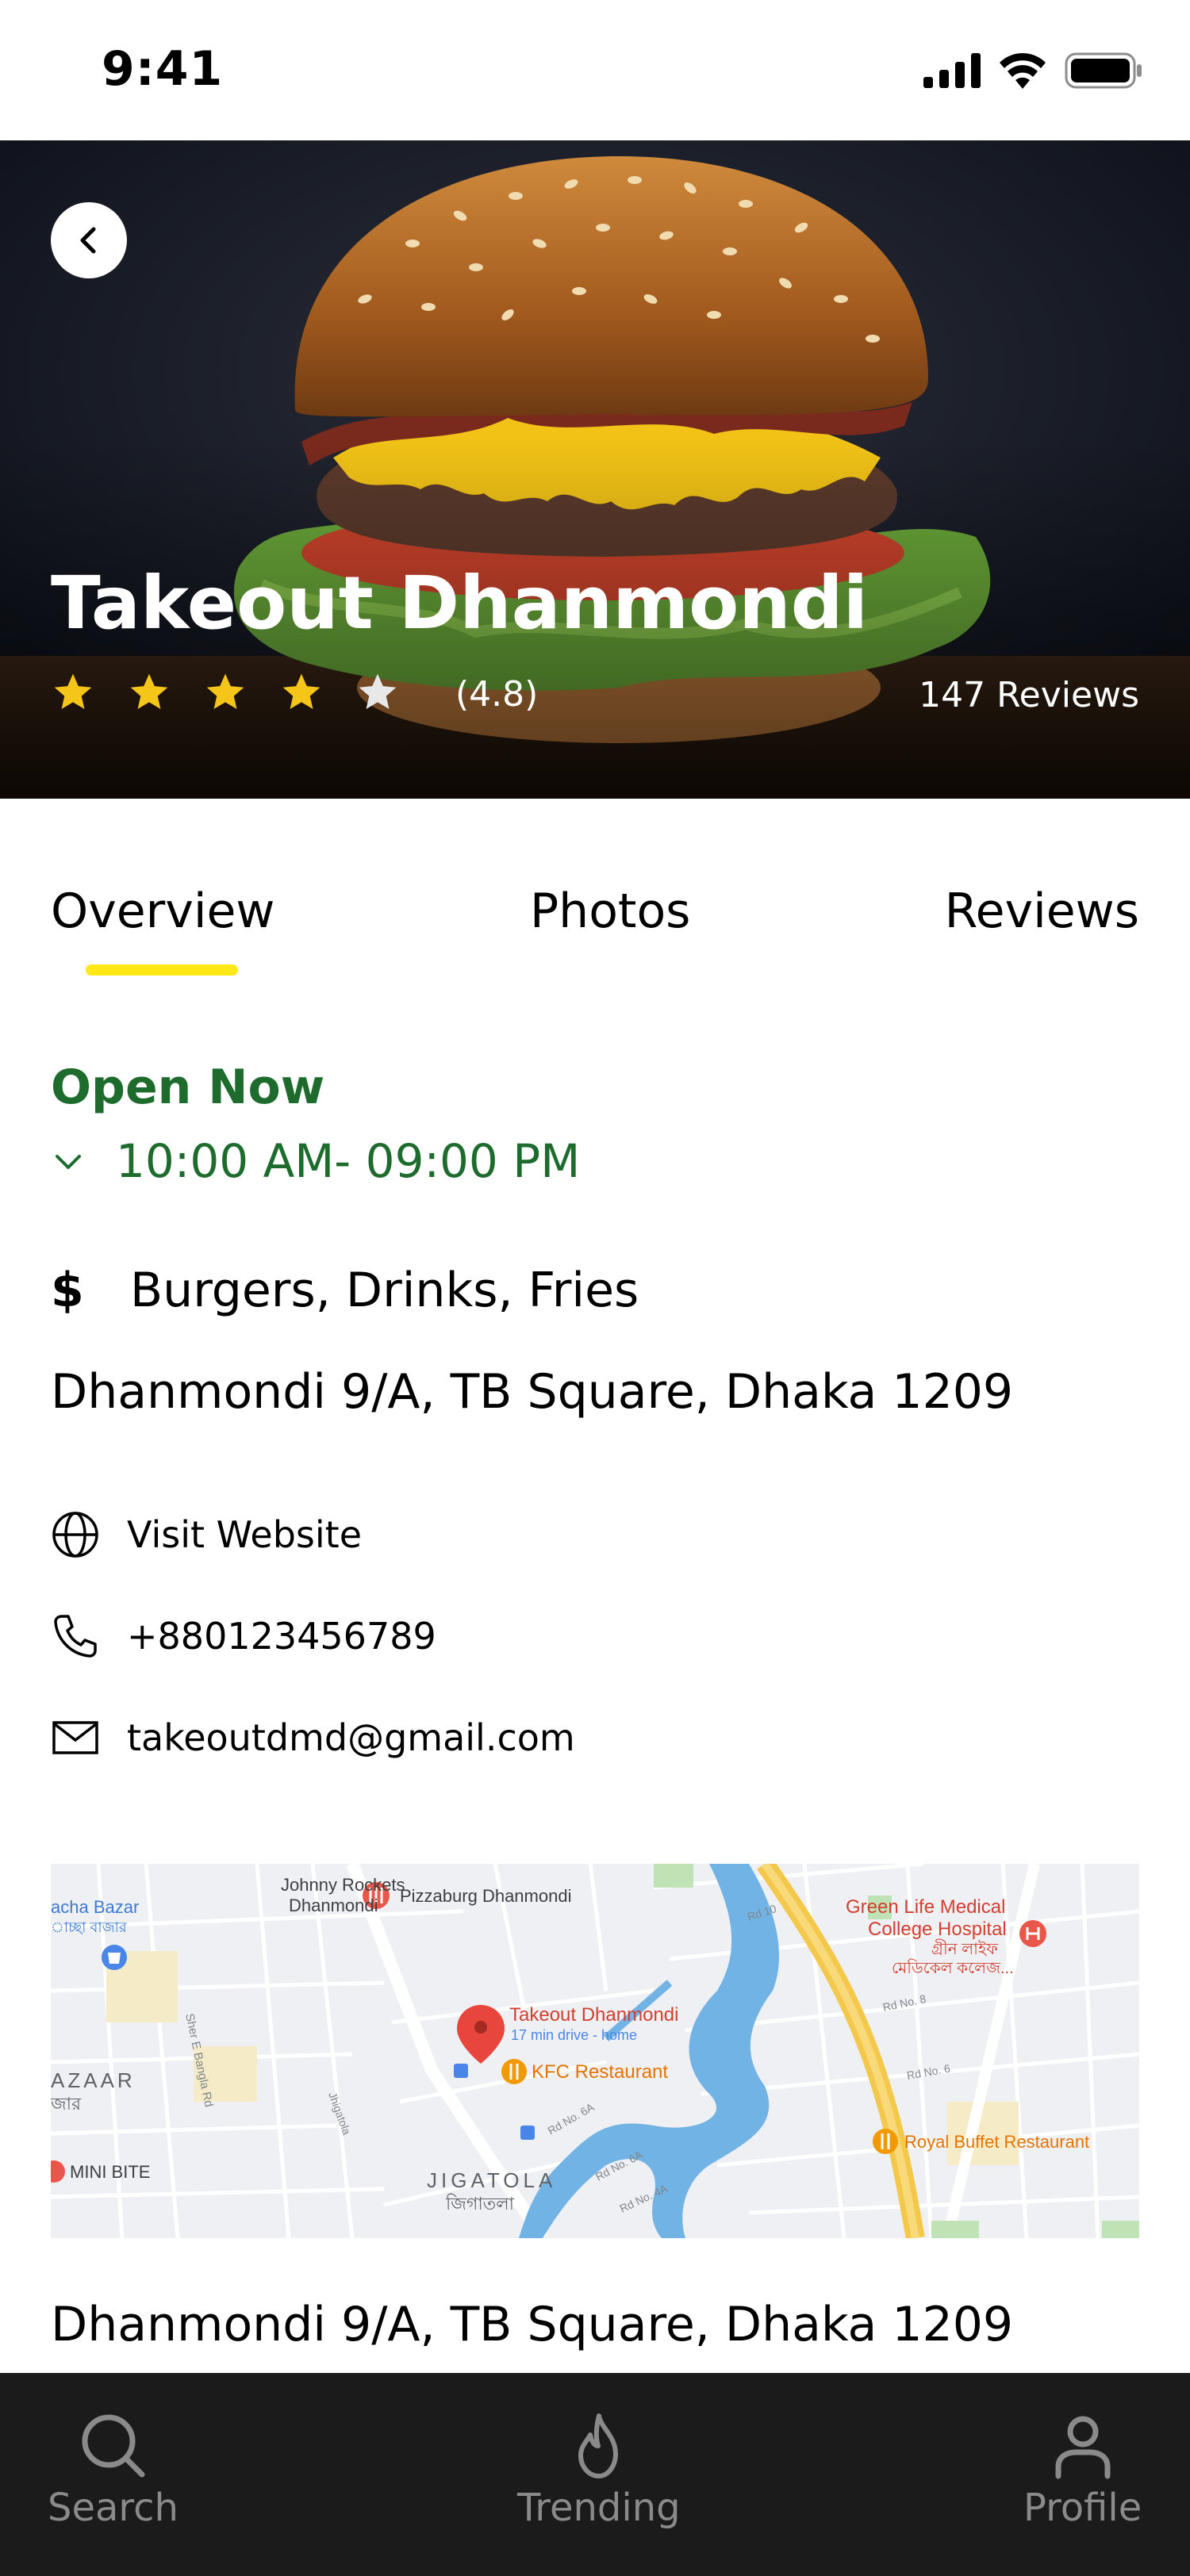 The height and width of the screenshot is (2576, 1190). I want to click on chevron-left-icon, so click(88, 241).